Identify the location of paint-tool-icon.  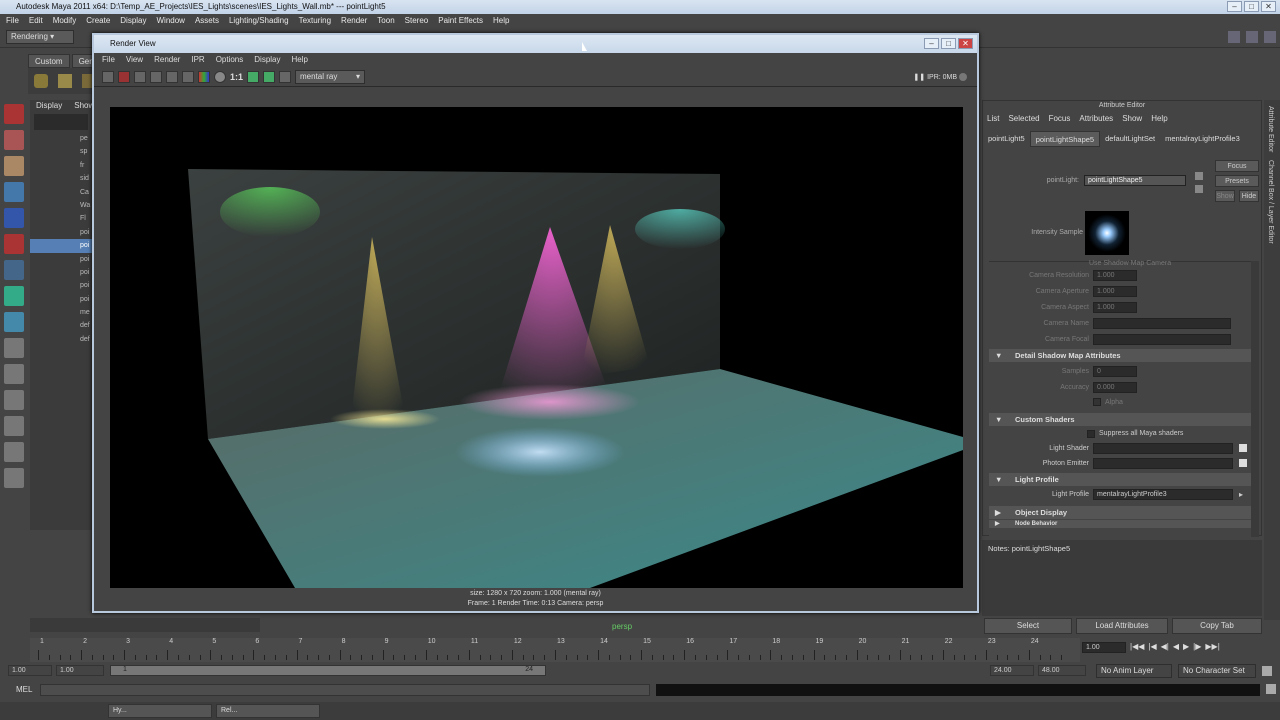
(14, 166).